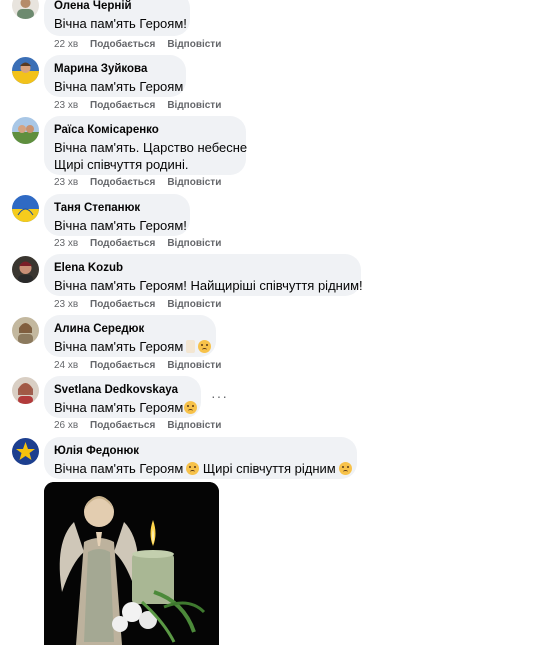  What do you see at coordinates (191, 407) in the screenshot?
I see `crying-face-icon` at bounding box center [191, 407].